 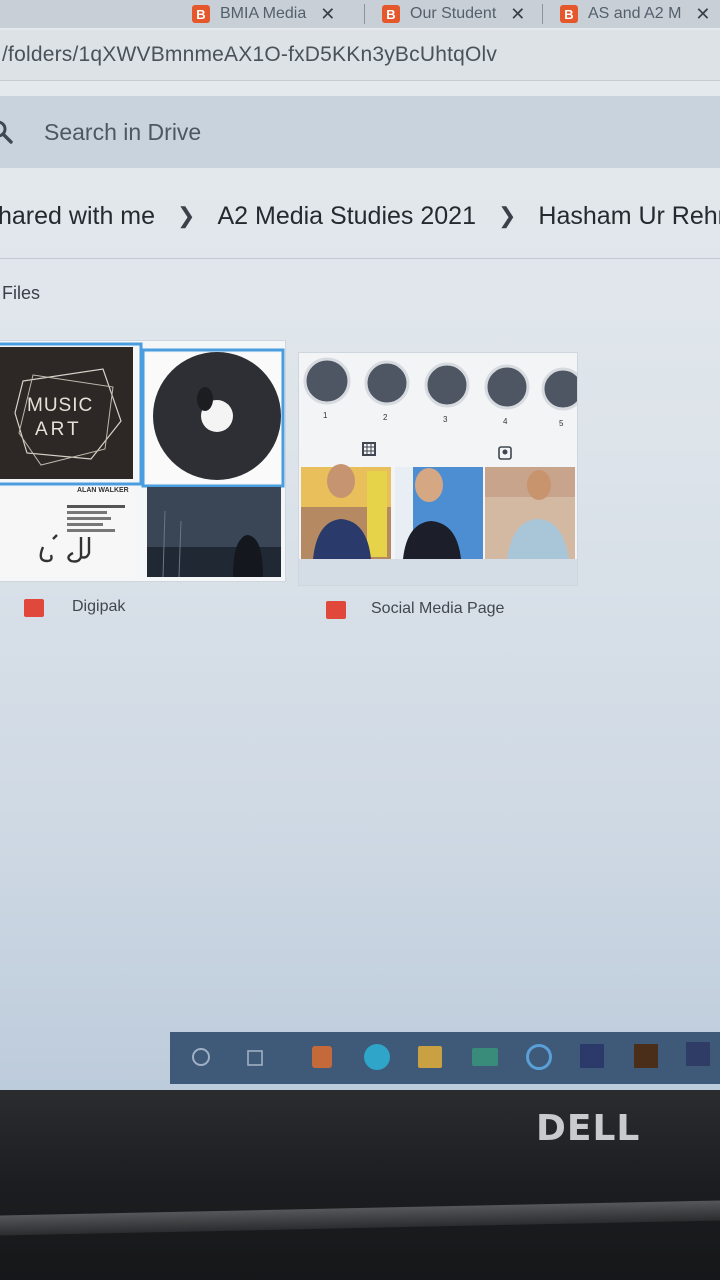 What do you see at coordinates (588, 1128) in the screenshot?
I see `dell-logo: DELL` at bounding box center [588, 1128].